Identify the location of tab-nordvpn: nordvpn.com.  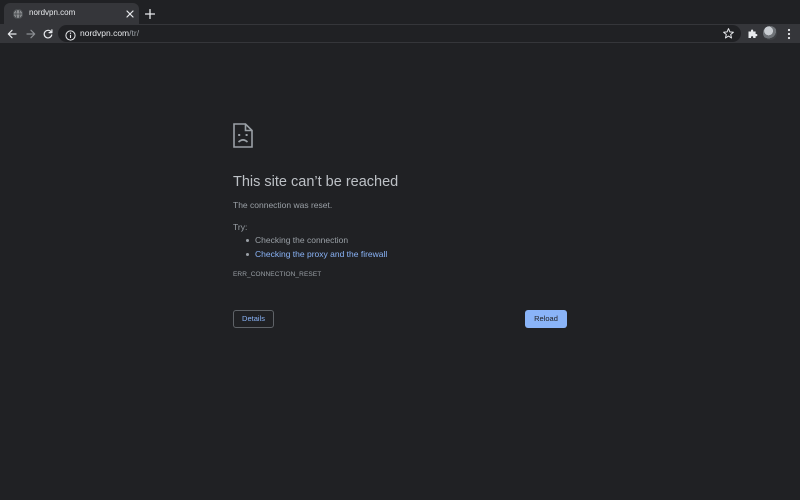
(71, 13).